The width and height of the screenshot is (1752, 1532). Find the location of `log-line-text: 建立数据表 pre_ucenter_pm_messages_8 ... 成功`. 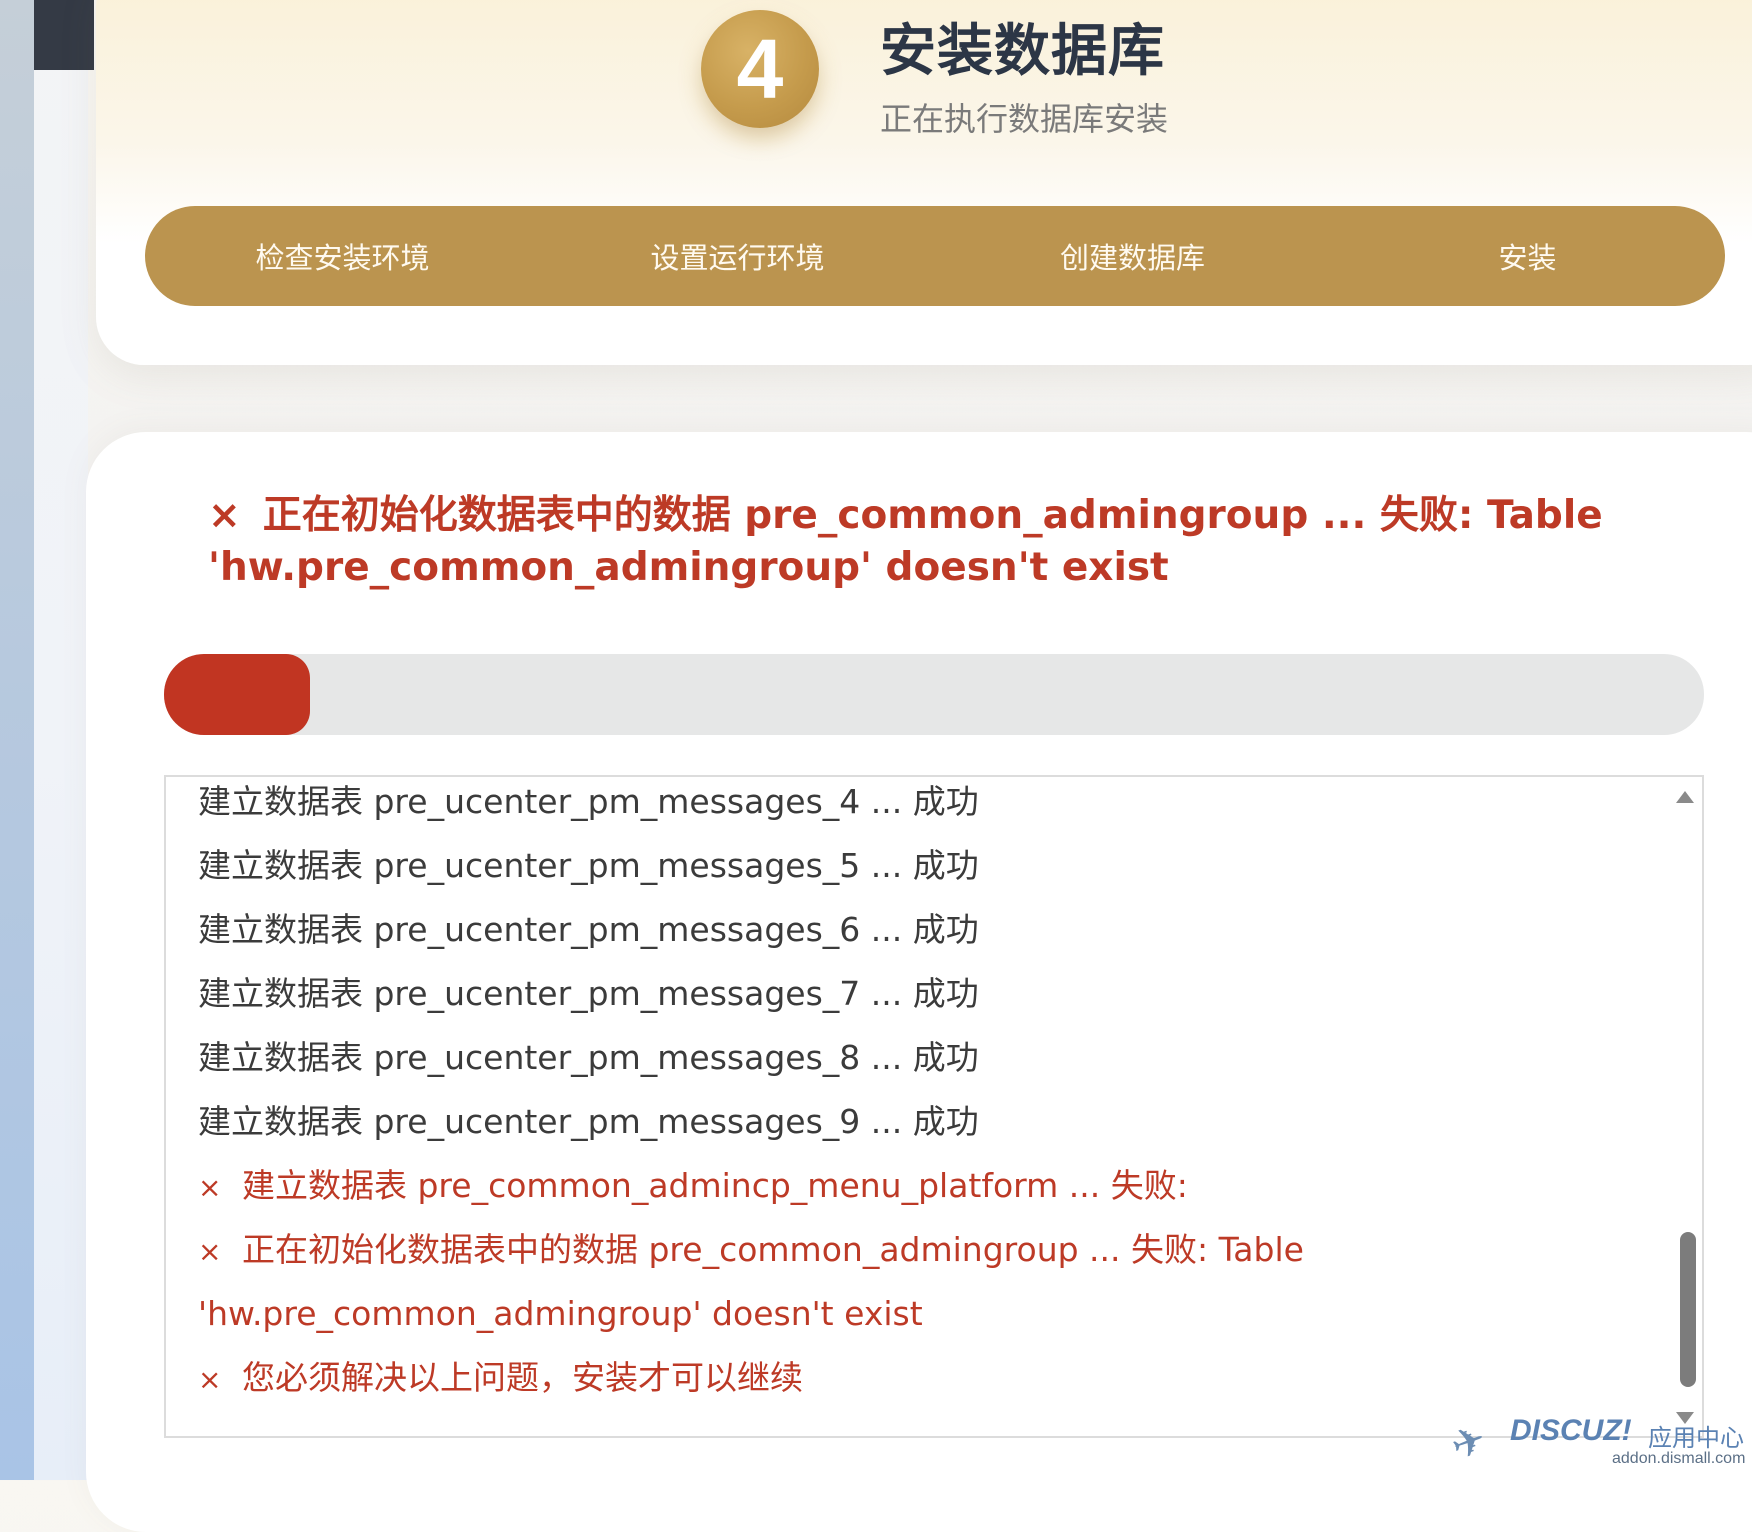

log-line-text: 建立数据表 pre_ucenter_pm_messages_8 ... 成功 is located at coordinates (588, 1057).